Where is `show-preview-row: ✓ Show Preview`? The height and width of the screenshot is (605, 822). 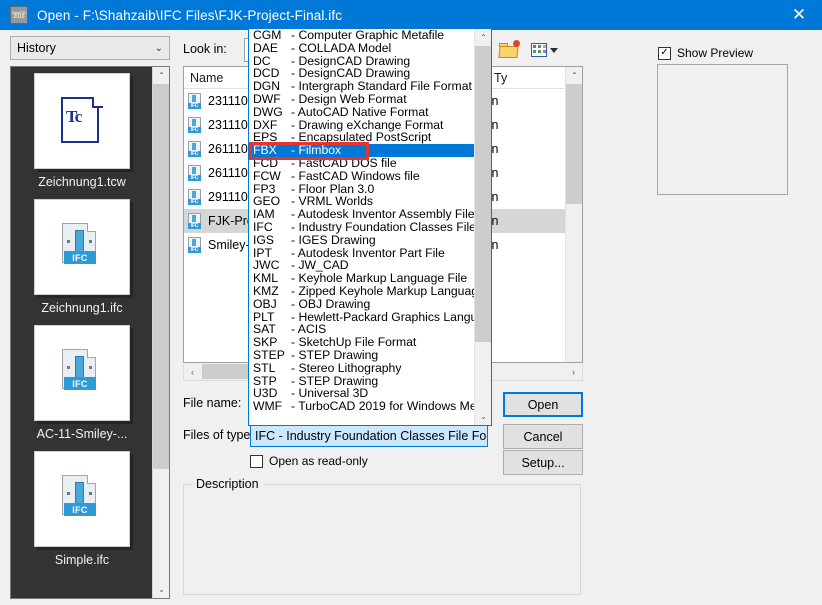 show-preview-row: ✓ Show Preview is located at coordinates (705, 53).